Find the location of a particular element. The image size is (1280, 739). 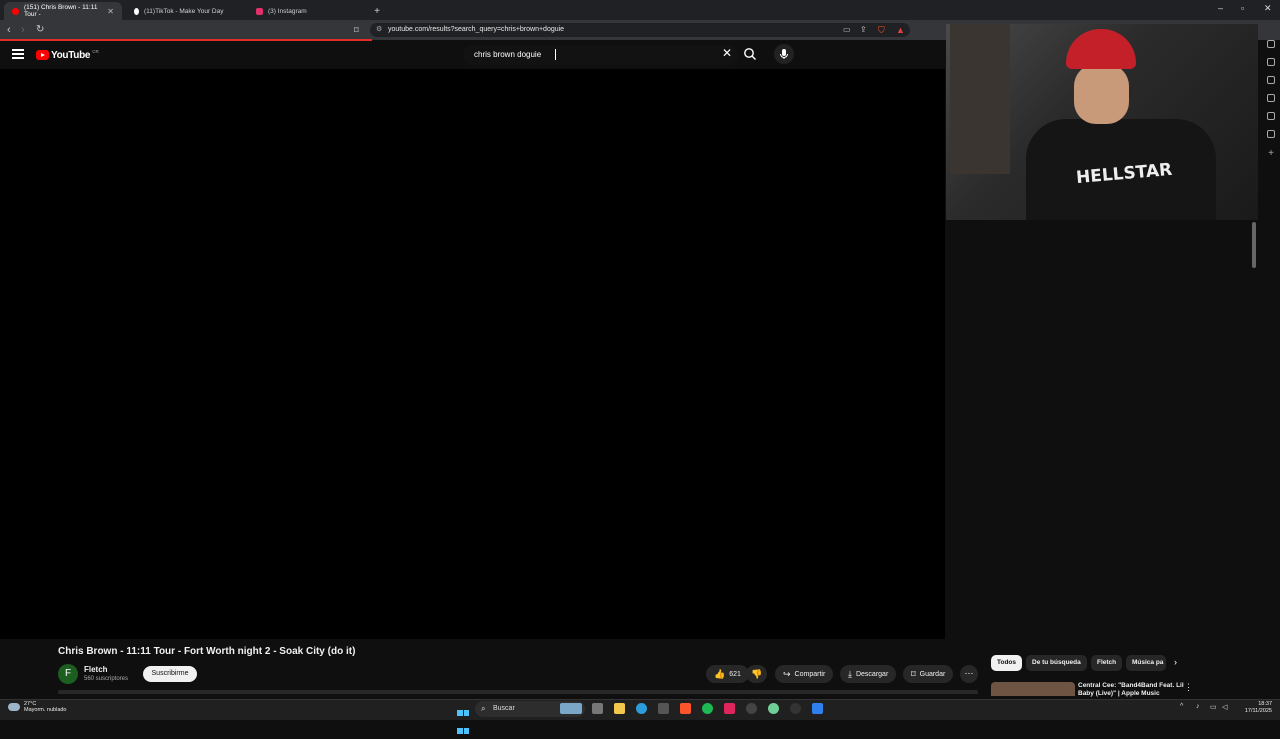

webcam-overlay: HELLSTAR is located at coordinates (1102, 122).